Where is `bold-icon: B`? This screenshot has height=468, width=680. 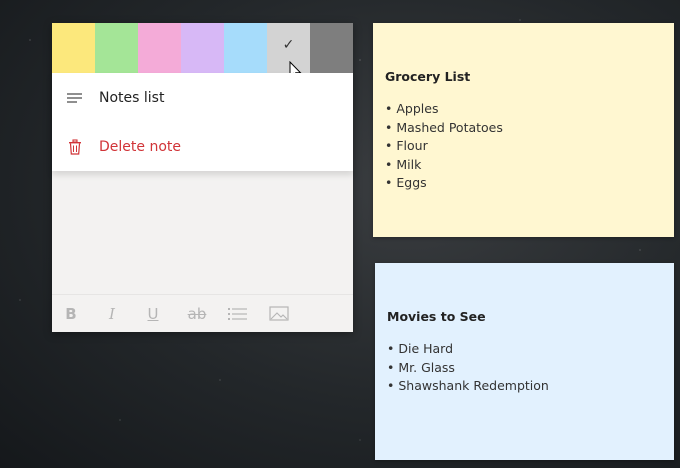 bold-icon: B is located at coordinates (71, 313).